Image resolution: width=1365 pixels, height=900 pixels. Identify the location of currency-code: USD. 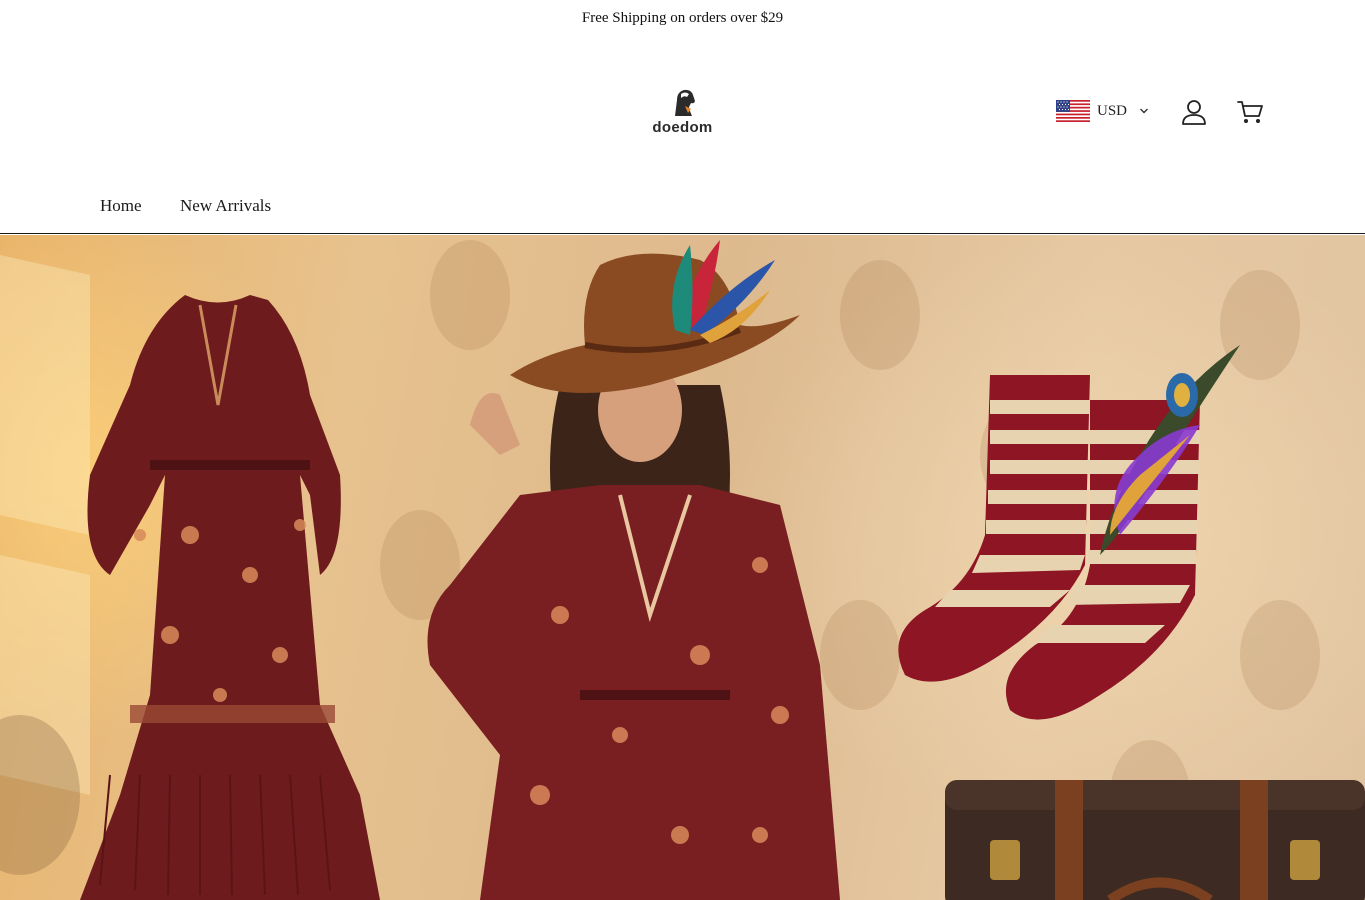
(1112, 110).